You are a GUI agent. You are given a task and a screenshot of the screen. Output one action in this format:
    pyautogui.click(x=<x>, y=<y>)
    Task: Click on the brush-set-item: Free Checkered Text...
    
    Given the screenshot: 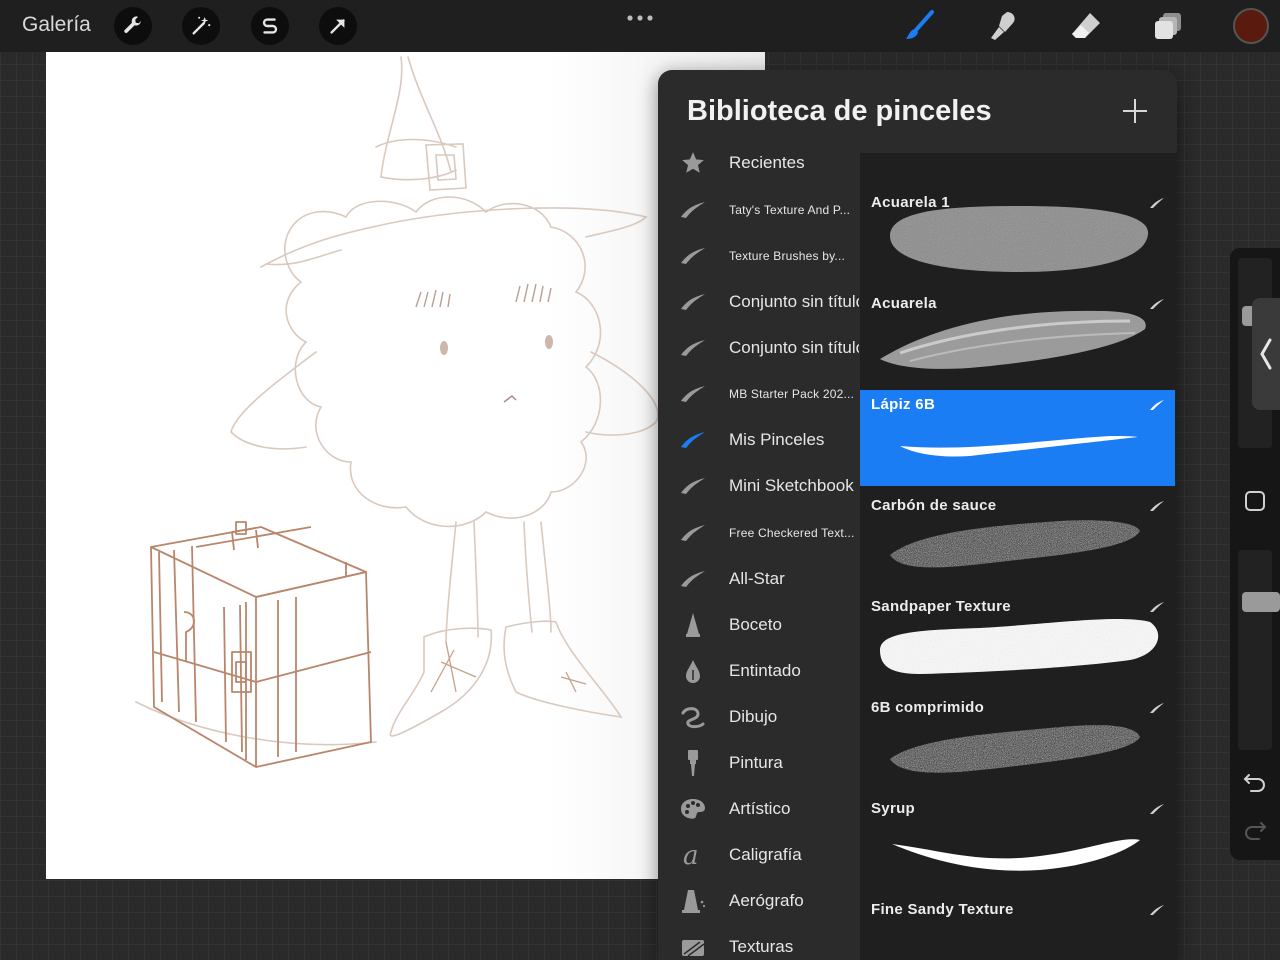 What is the action you would take?
    pyautogui.click(x=759, y=533)
    